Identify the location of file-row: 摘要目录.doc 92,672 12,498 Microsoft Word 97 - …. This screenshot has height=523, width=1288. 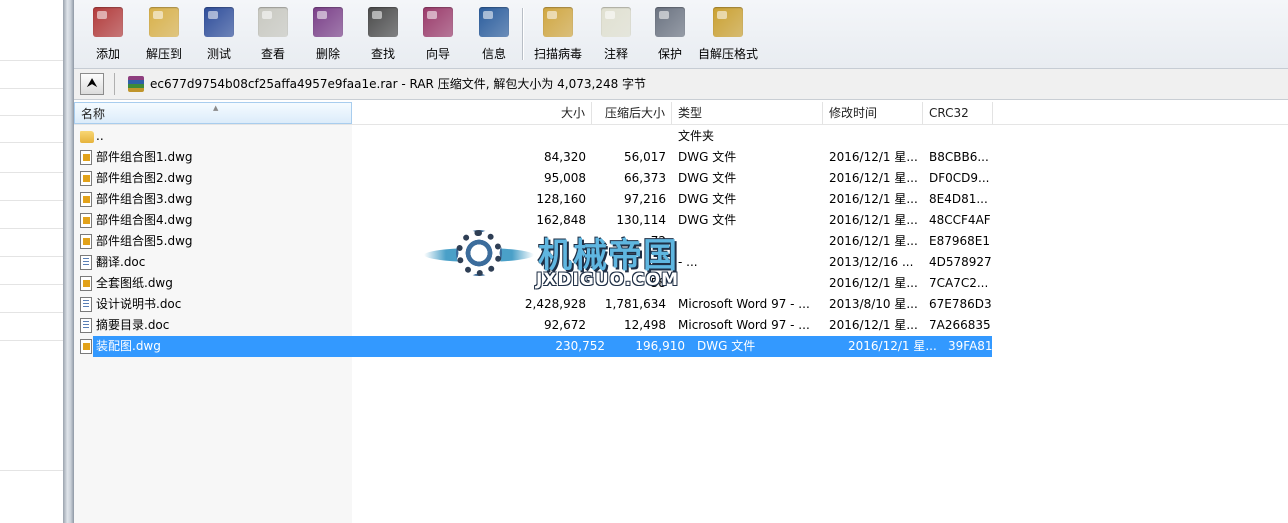
(533, 325).